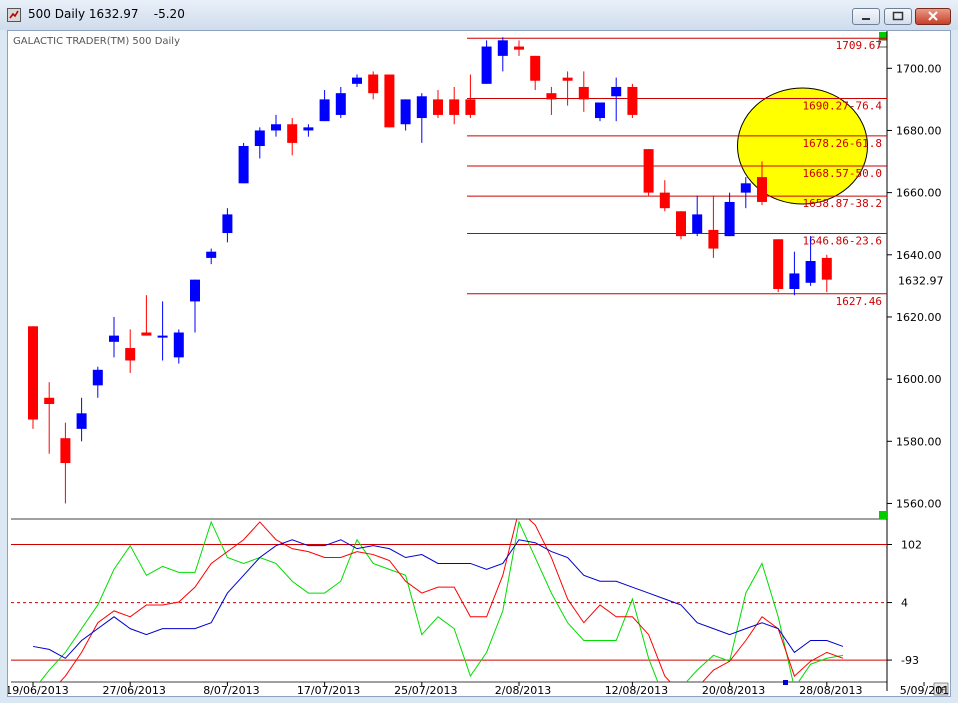 Image resolution: width=958 pixels, height=703 pixels. Describe the element at coordinates (38, 690) in the screenshot. I see `date-tick-label: 19/06/2013` at that location.